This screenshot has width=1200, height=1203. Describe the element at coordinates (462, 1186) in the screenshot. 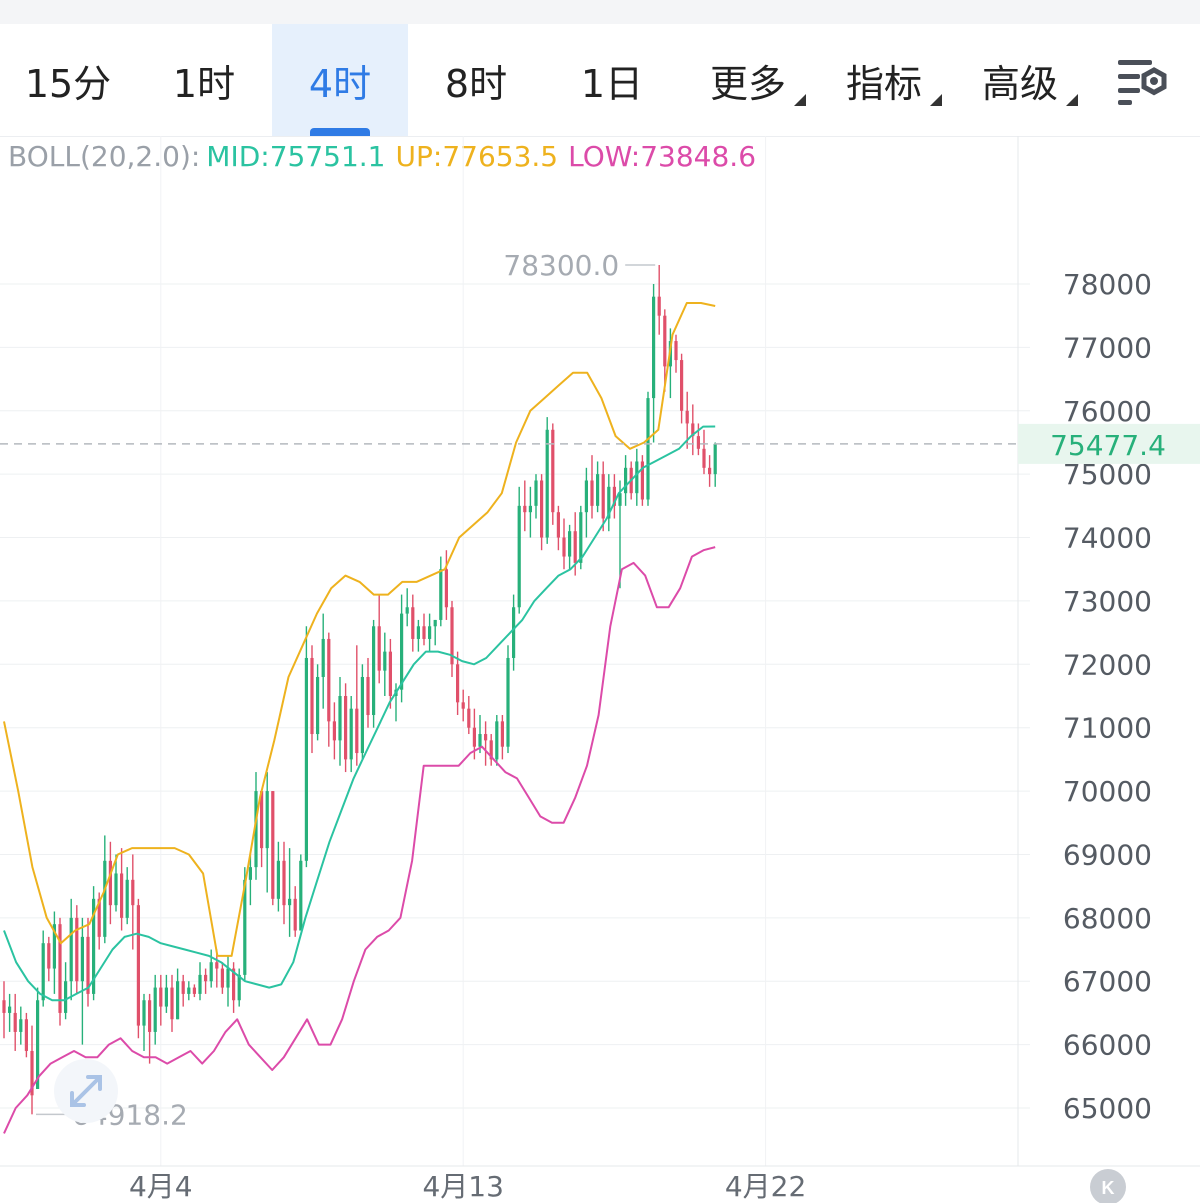

I see `x-tick-label: 4月13` at that location.